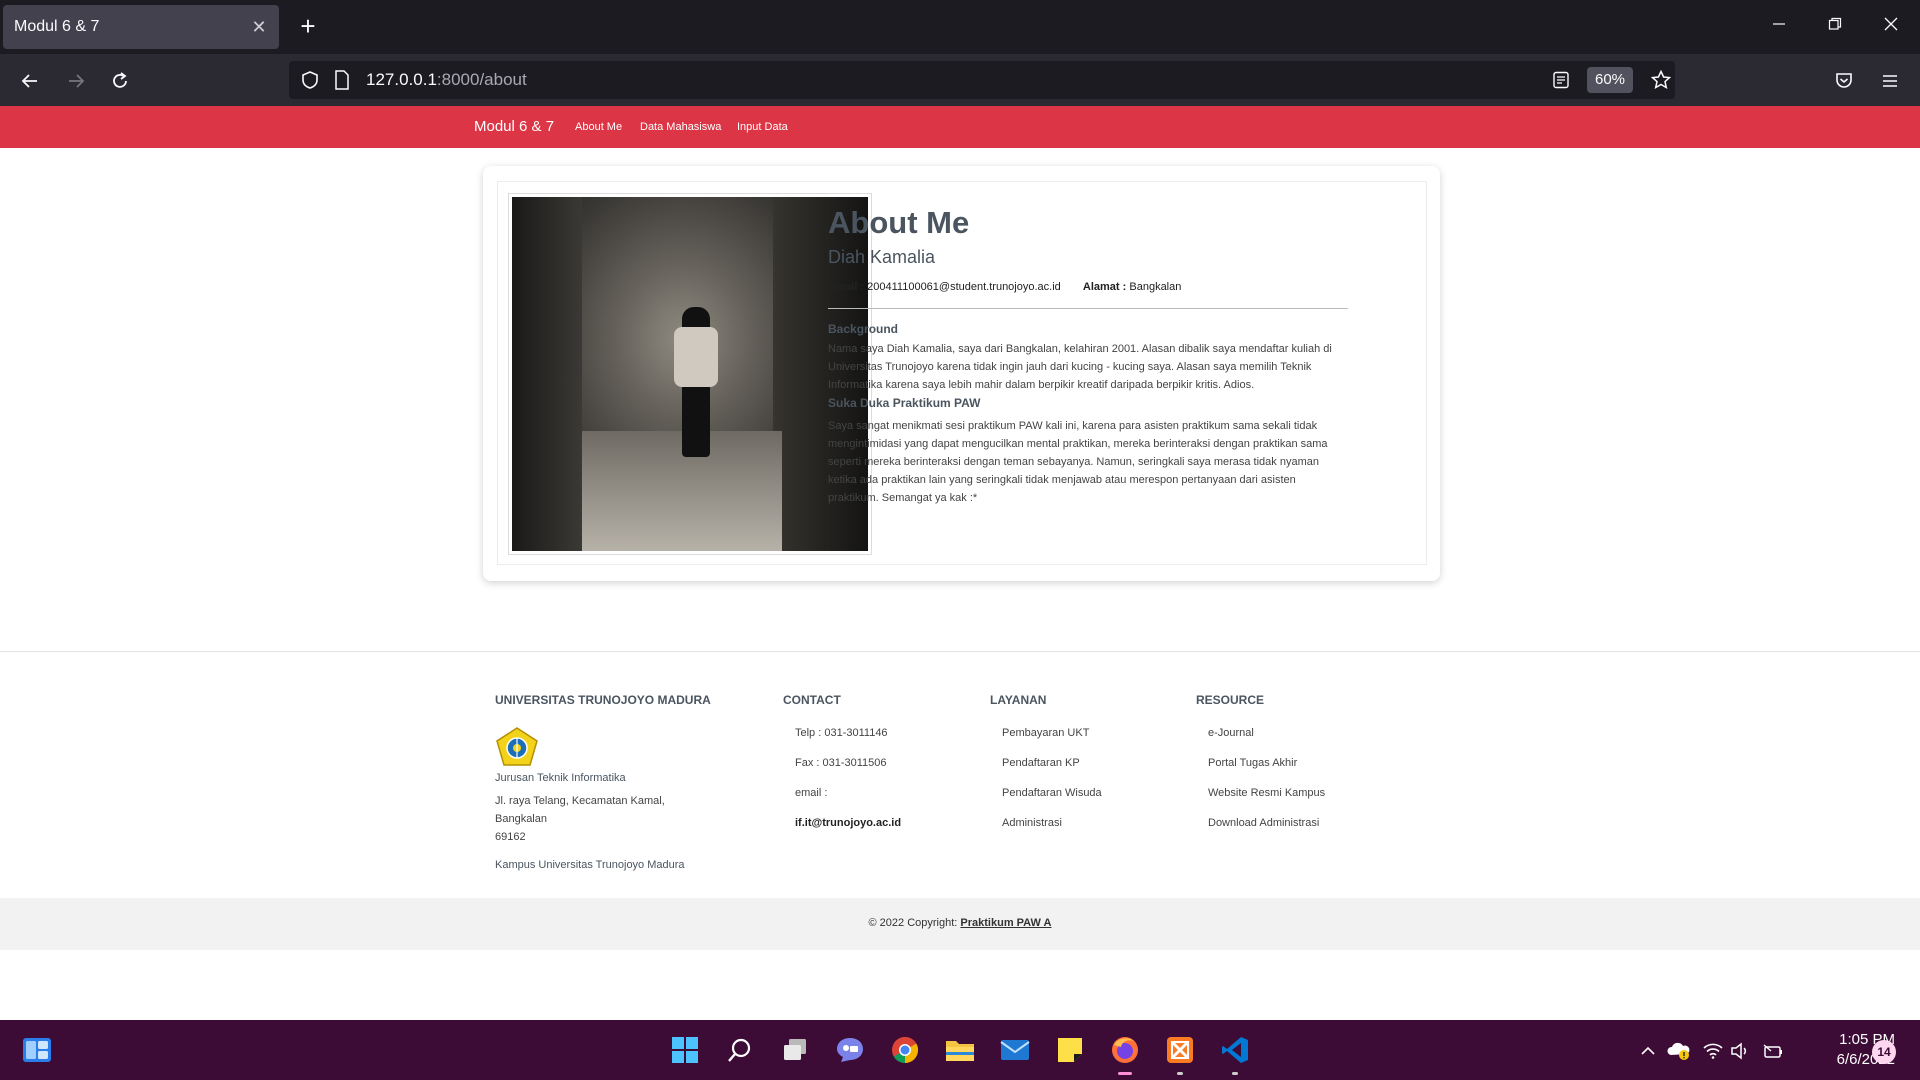 This screenshot has width=1920, height=1080. I want to click on footer-link-pendaftaran-wisuda: Pendaftaran Wisuda, so click(1052, 793).